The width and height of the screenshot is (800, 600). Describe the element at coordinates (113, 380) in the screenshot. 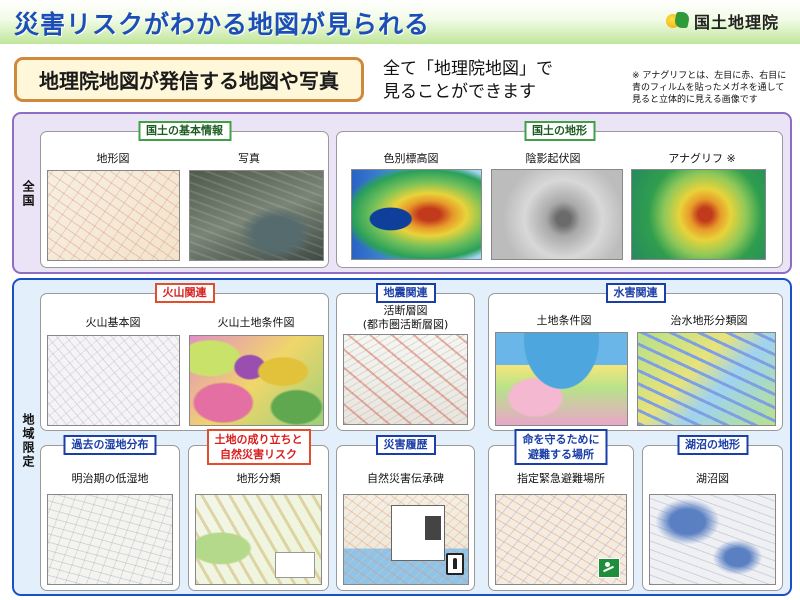

I see `map-thumbnail-volcano-base` at that location.